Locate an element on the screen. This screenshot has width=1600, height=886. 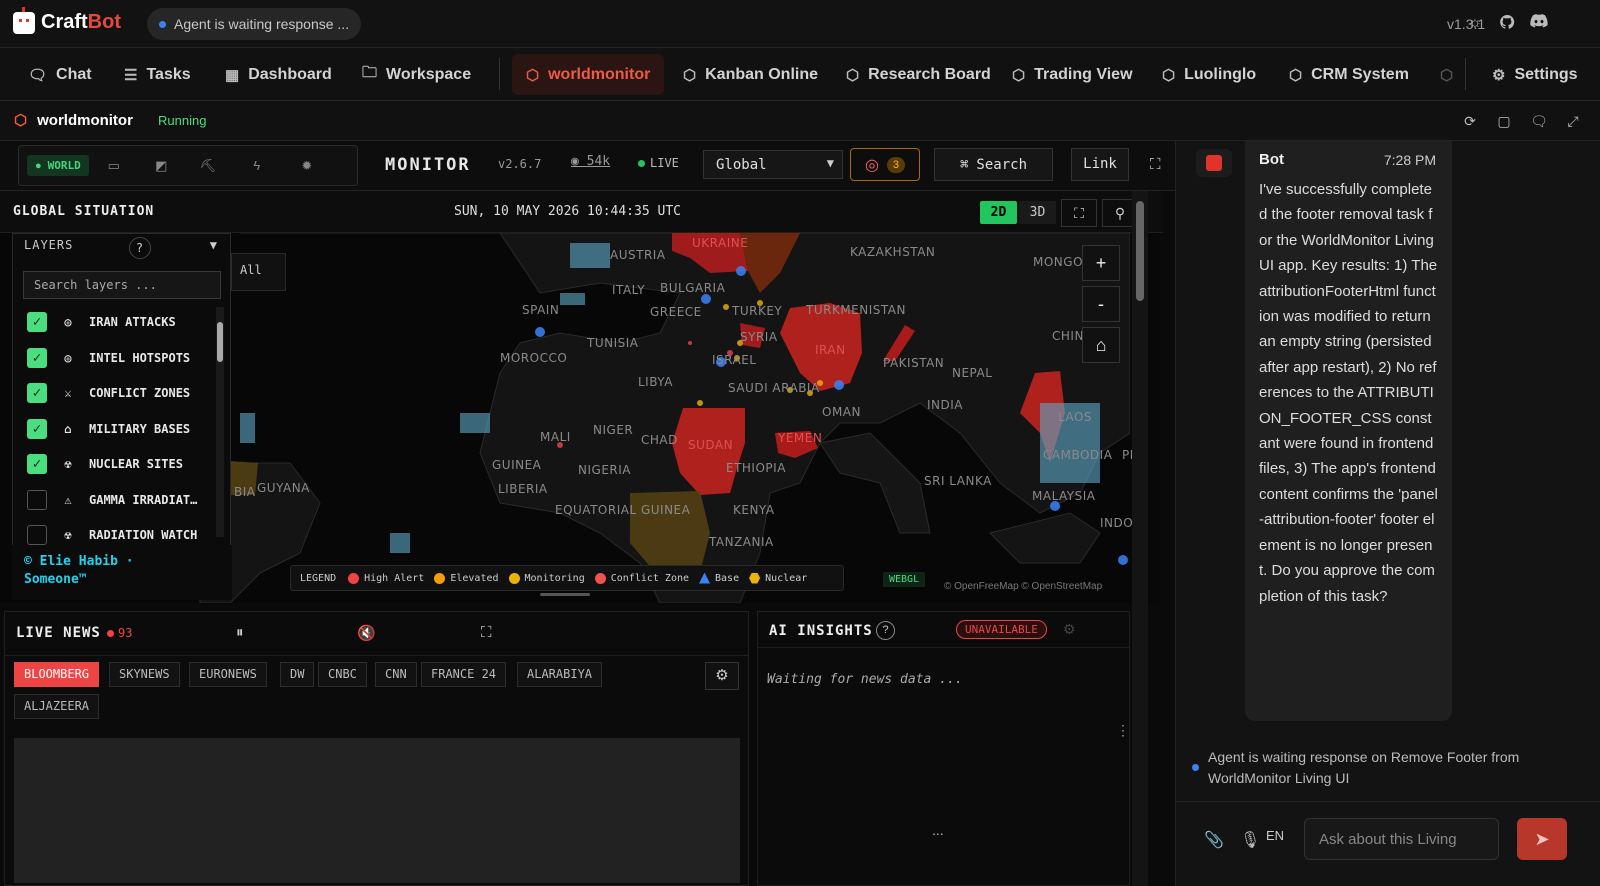
layers-help-icon: ? is located at coordinates (140, 248).